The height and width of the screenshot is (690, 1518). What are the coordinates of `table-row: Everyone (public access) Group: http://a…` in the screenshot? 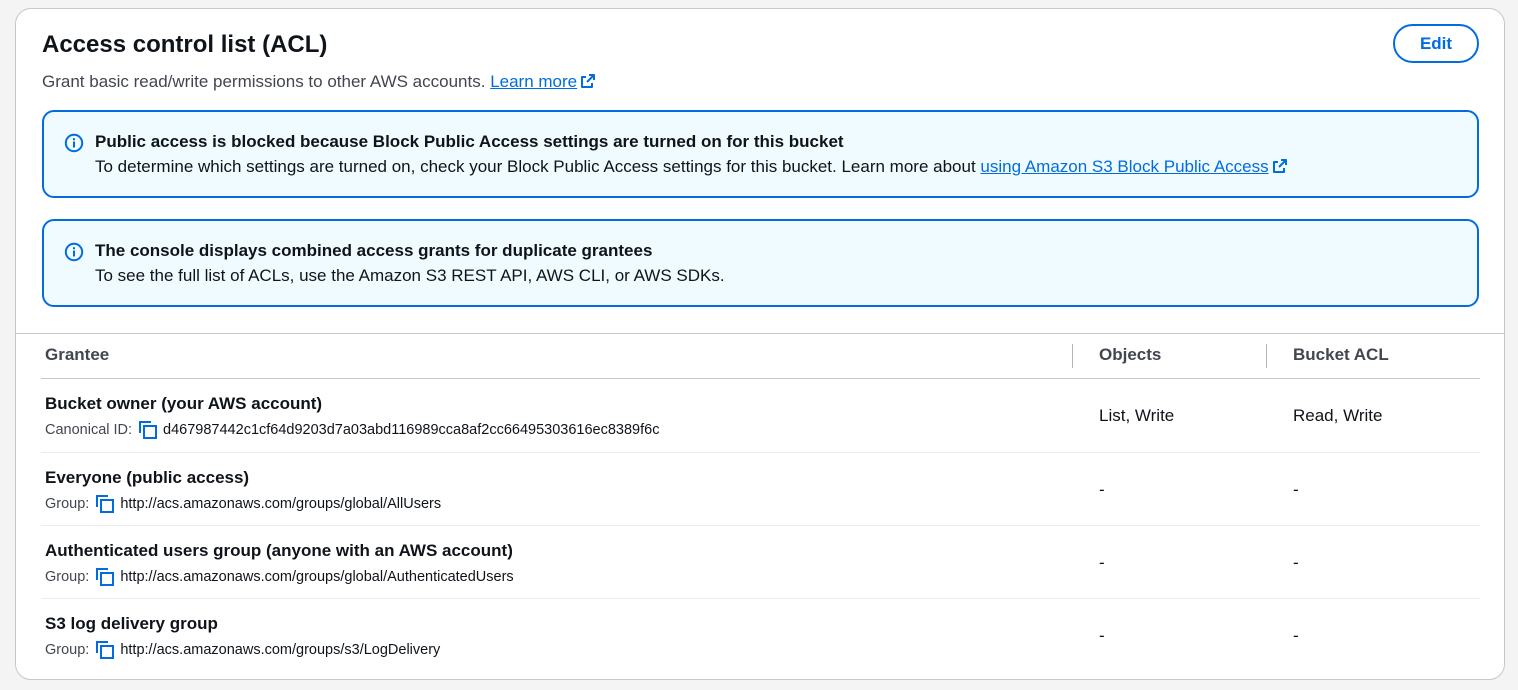 It's located at (760, 489).